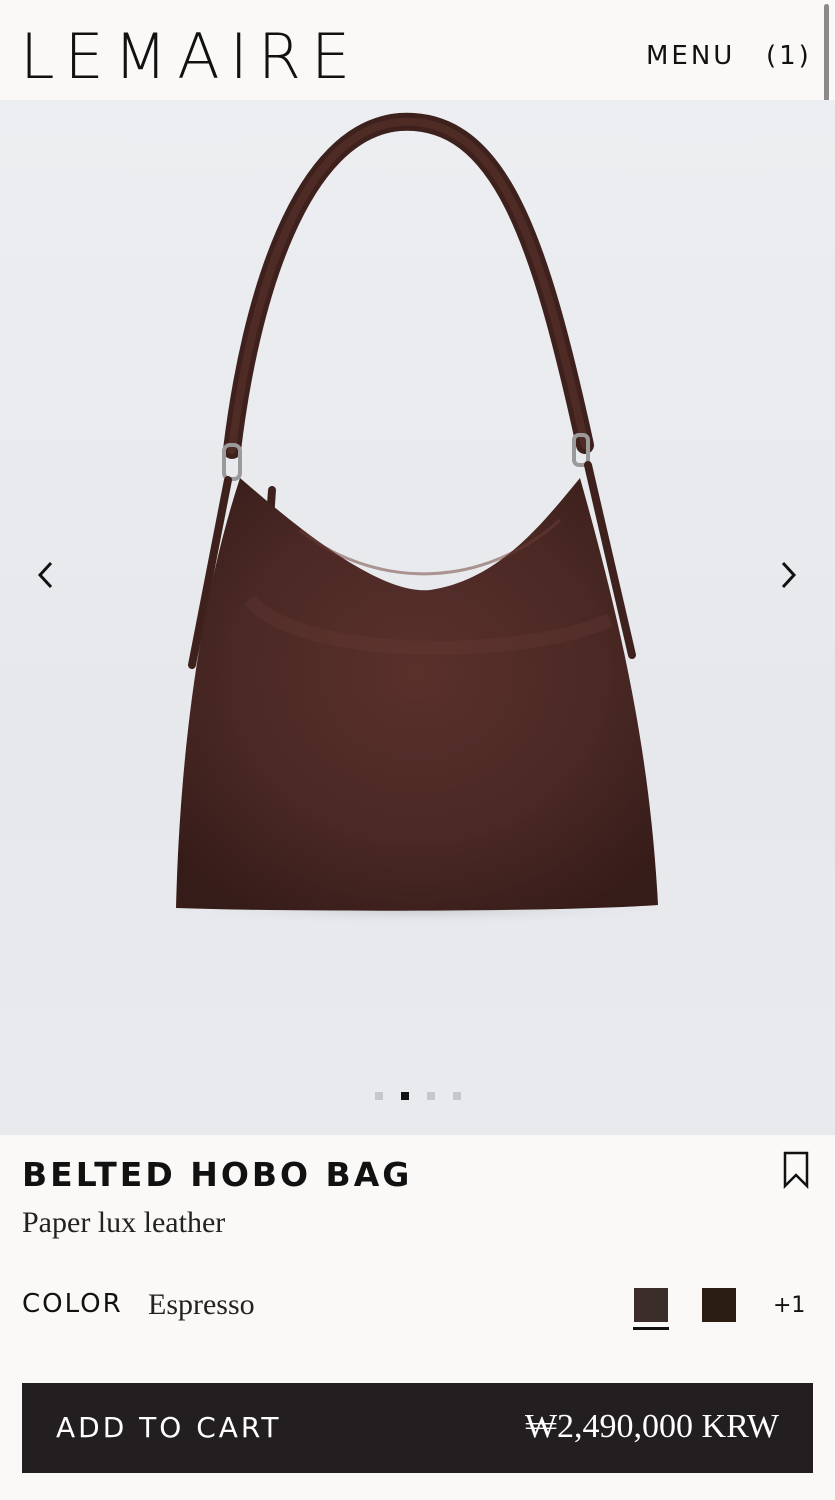 The height and width of the screenshot is (1500, 835). What do you see at coordinates (190, 57) in the screenshot?
I see `brand-logo: LEMAIRE` at bounding box center [190, 57].